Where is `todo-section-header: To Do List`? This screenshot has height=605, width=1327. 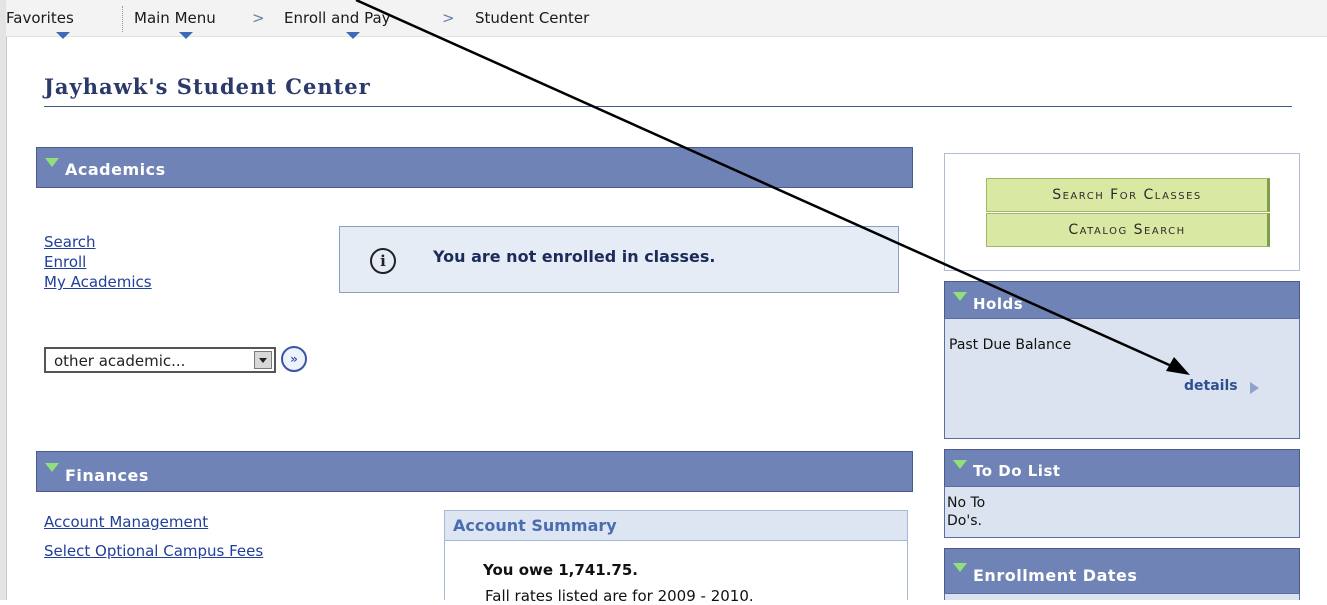
todo-section-header: To Do List is located at coordinates (1122, 468).